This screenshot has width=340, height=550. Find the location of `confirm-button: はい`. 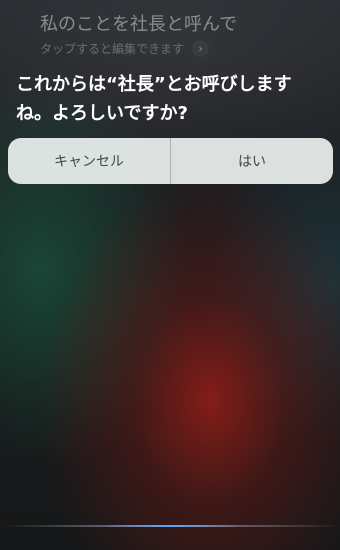

confirm-button: はい is located at coordinates (252, 161).